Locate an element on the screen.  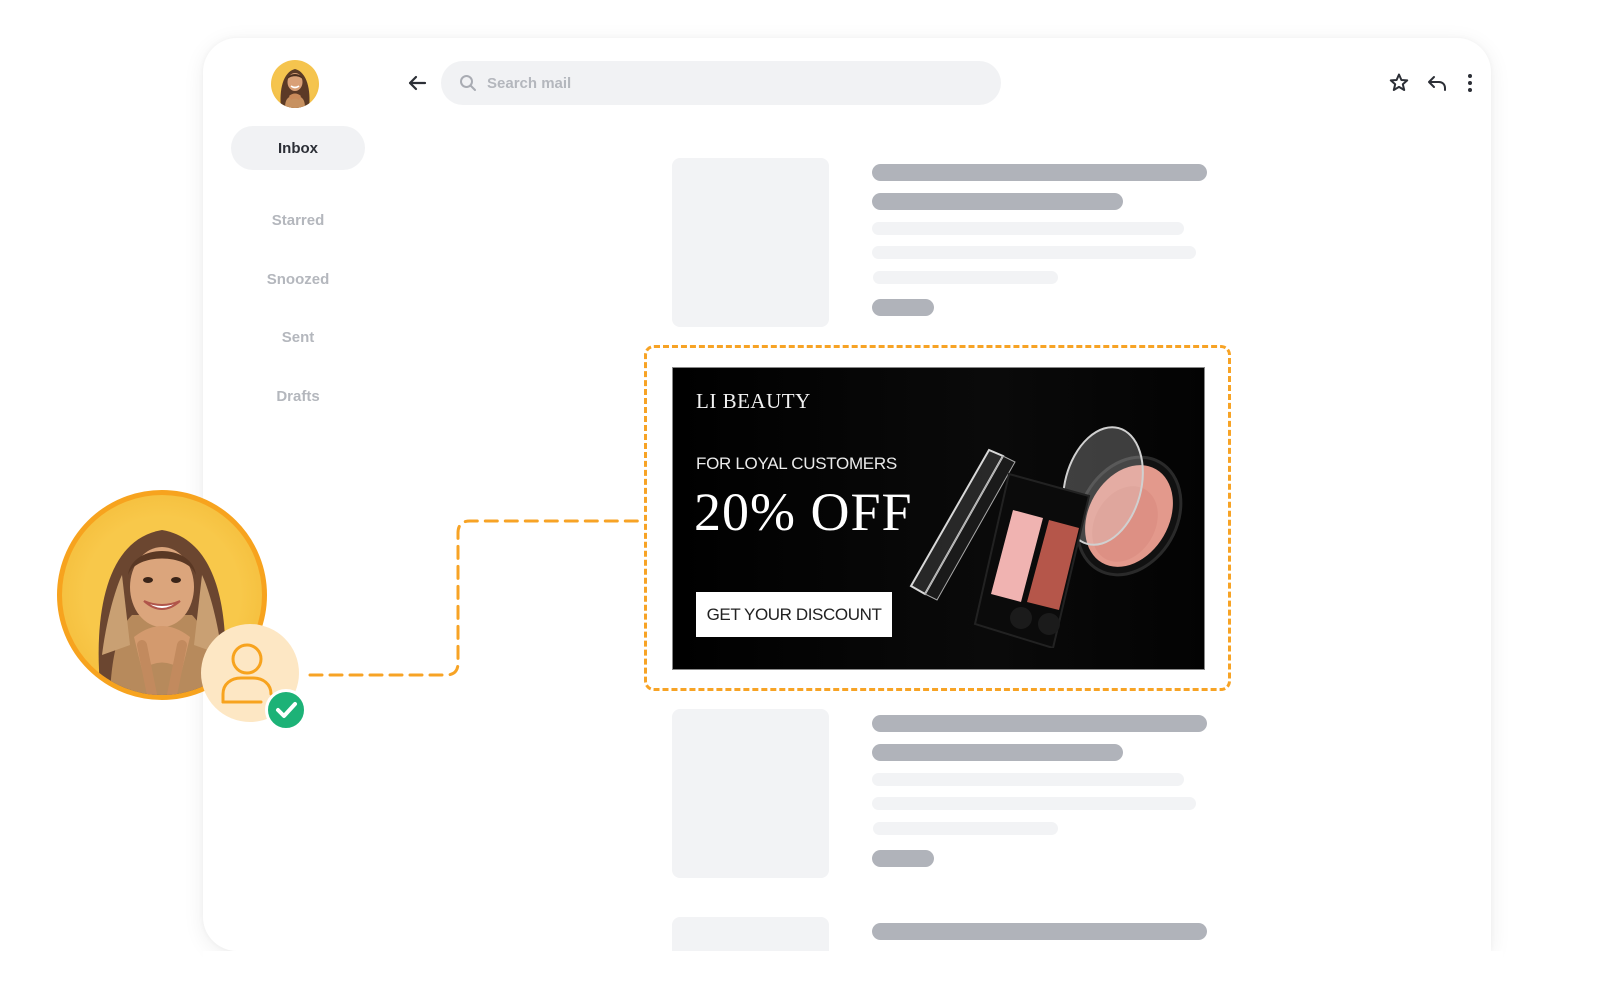
more-vertical-icon is located at coordinates (1470, 83).